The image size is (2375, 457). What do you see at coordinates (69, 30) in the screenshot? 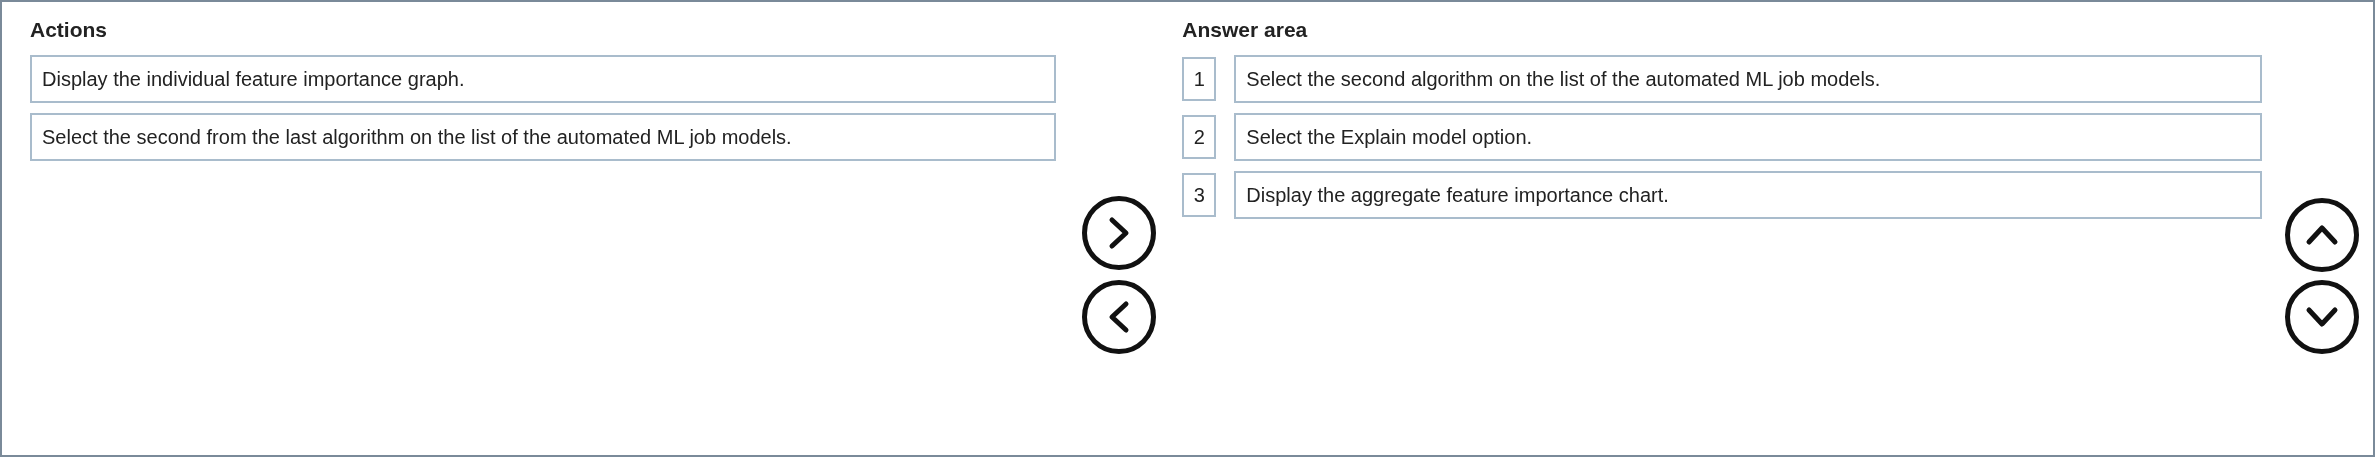
I see `actions-heading: Actions` at bounding box center [69, 30].